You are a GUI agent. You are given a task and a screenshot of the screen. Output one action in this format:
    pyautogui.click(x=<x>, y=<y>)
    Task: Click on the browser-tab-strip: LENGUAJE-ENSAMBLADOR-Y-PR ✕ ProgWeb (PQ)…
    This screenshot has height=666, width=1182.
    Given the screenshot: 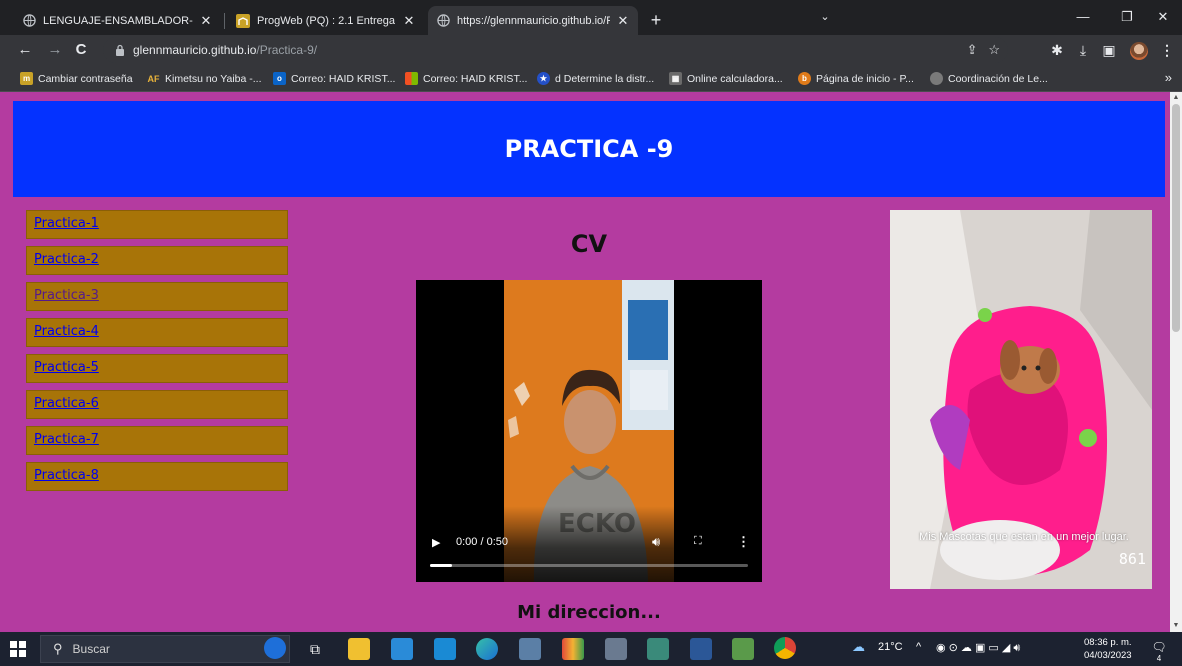 What is the action you would take?
    pyautogui.click(x=591, y=17)
    